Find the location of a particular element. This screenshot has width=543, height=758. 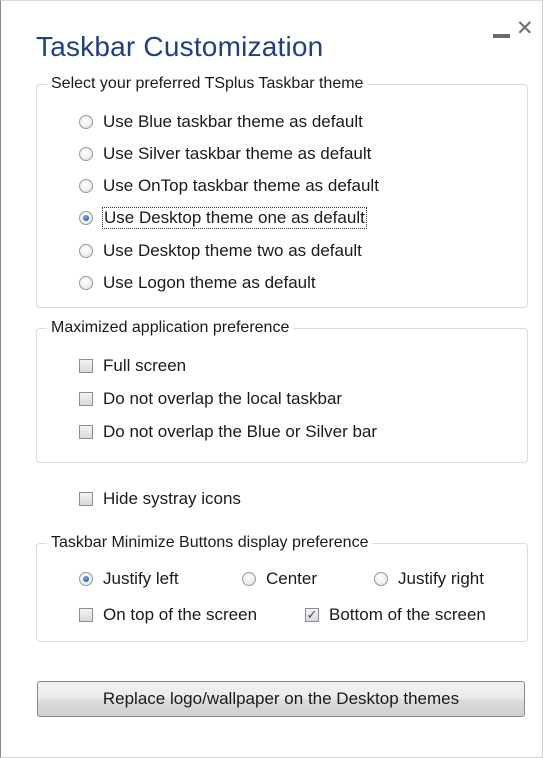

max-option-no-overlap-local: Do not overlap the local taskbar is located at coordinates (210, 399).